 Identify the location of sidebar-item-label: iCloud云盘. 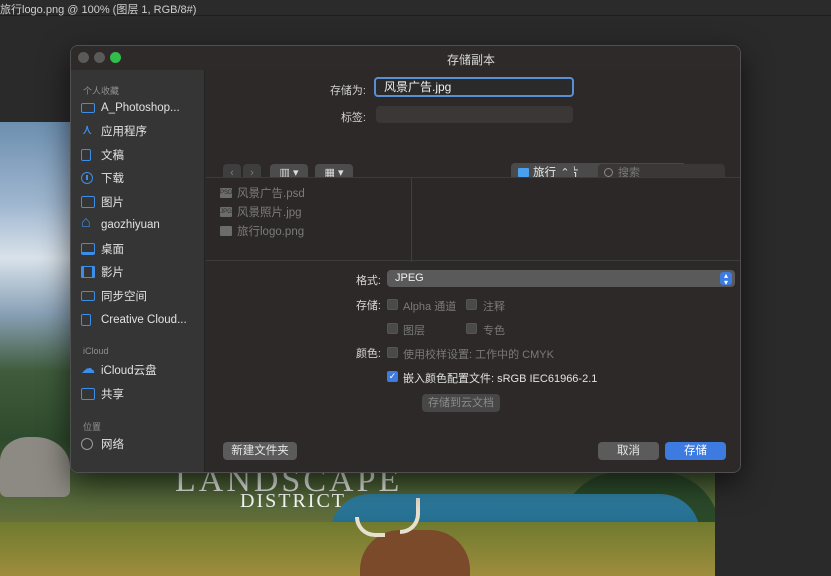
(129, 371).